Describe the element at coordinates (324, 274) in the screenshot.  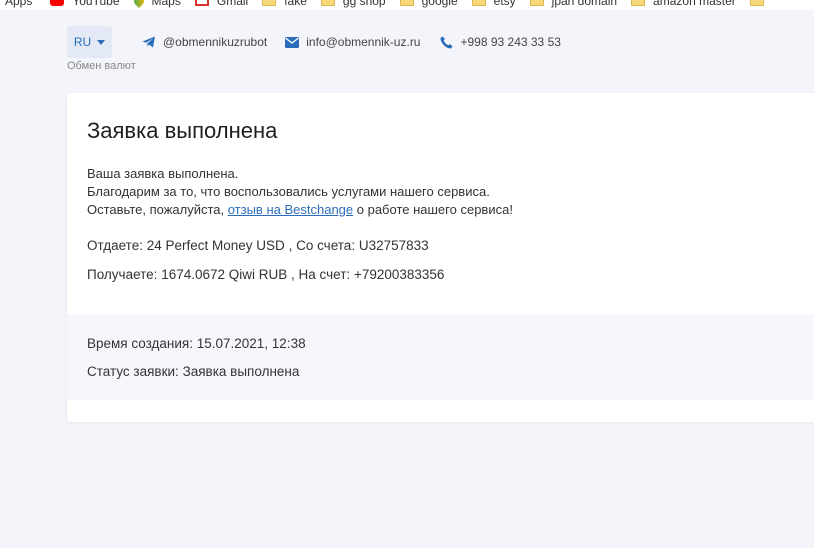
I see `get-account-label: На счет:` at that location.